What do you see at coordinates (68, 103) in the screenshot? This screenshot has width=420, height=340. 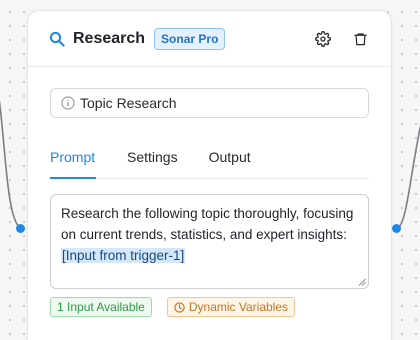 I see `info-icon` at bounding box center [68, 103].